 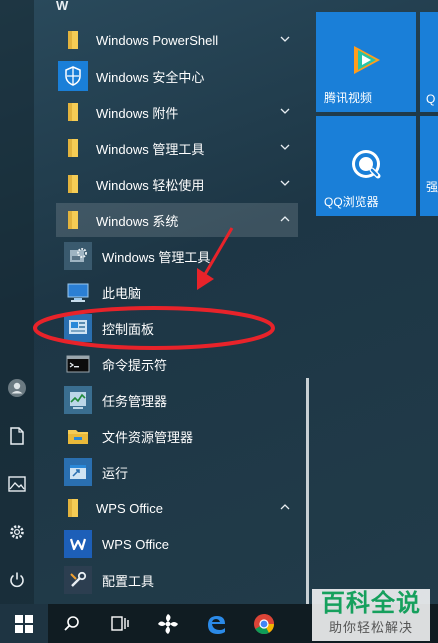 What do you see at coordinates (24, 623) in the screenshot?
I see `windows-start-icon` at bounding box center [24, 623].